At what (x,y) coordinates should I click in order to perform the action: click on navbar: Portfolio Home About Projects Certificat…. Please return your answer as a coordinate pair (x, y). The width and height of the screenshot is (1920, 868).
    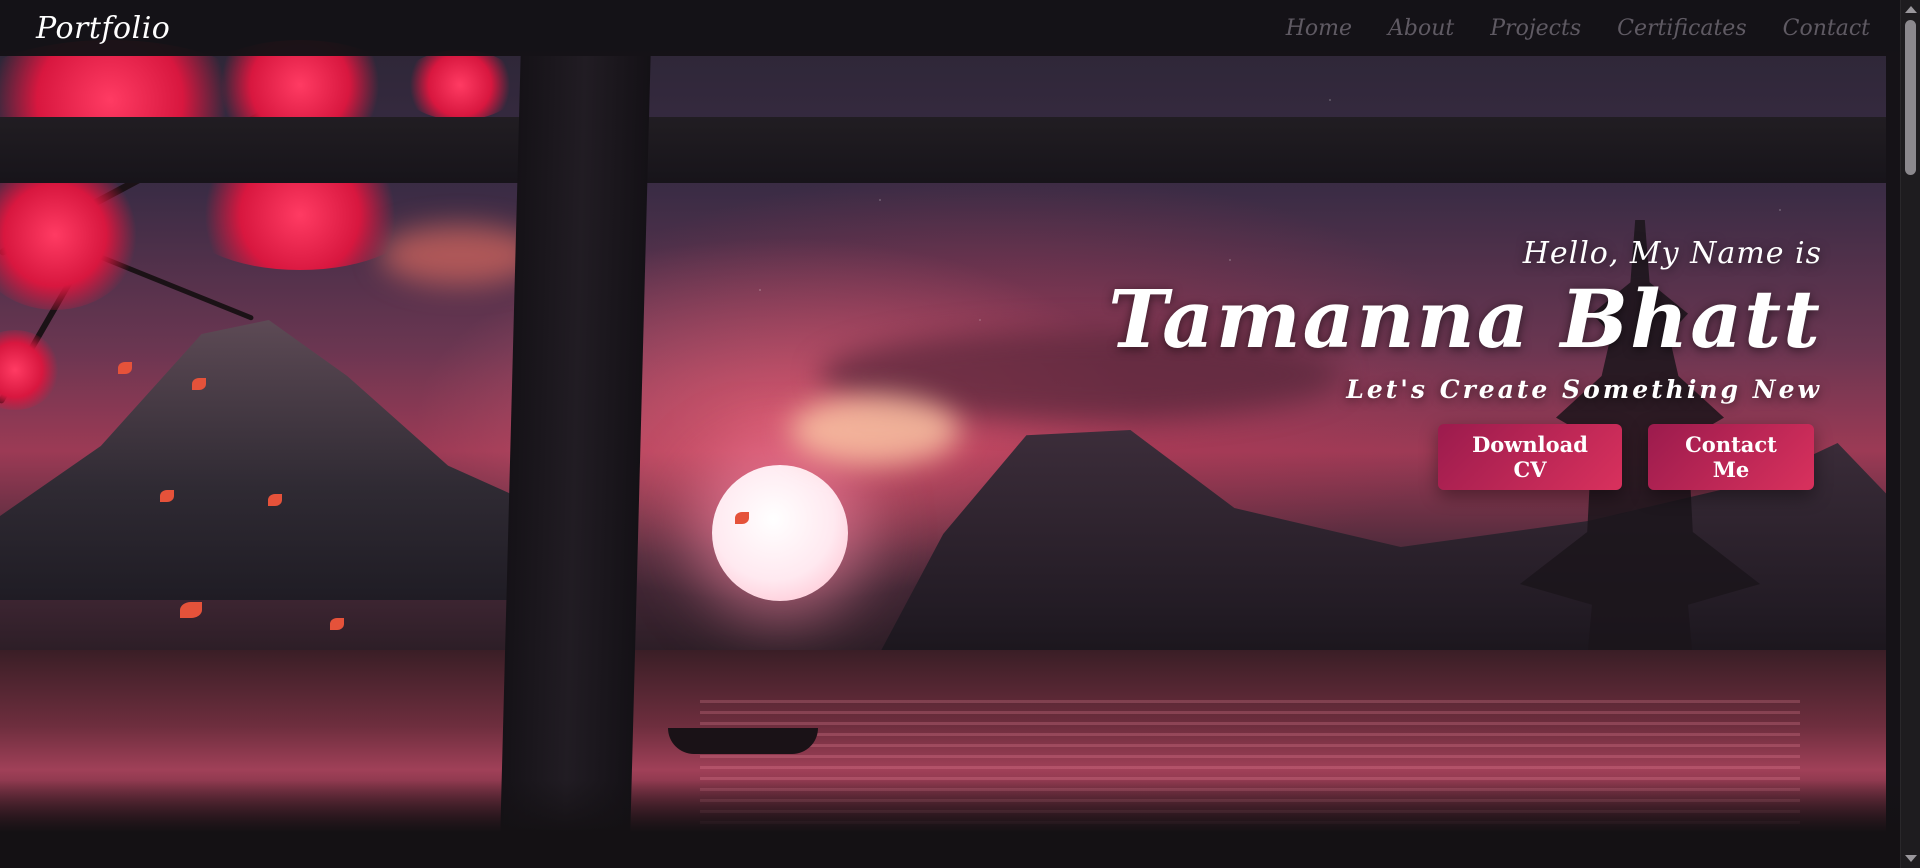
    Looking at the image, I should click on (950, 28).